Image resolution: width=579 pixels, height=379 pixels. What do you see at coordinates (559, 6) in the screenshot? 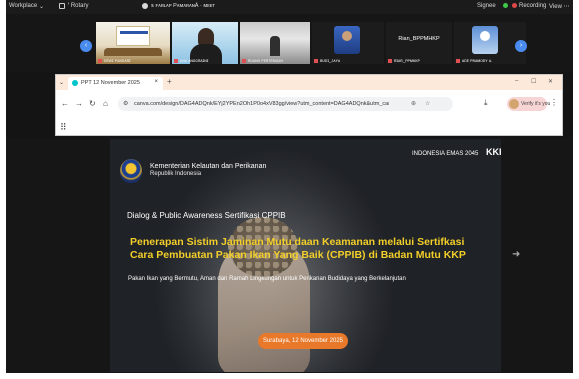
I see `view-menu: View ⋯` at bounding box center [559, 6].